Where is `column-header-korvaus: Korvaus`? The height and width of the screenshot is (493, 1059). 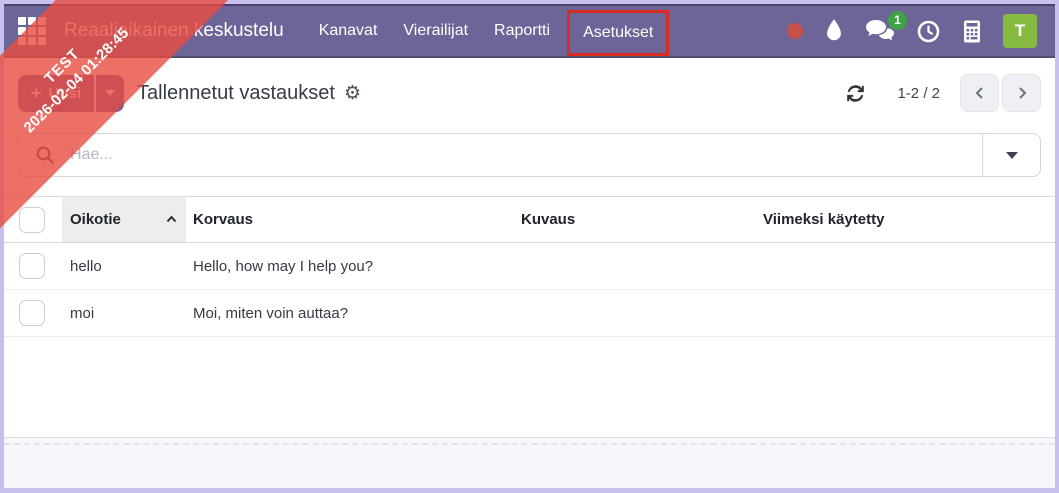 column-header-korvaus: Korvaus is located at coordinates (350, 219).